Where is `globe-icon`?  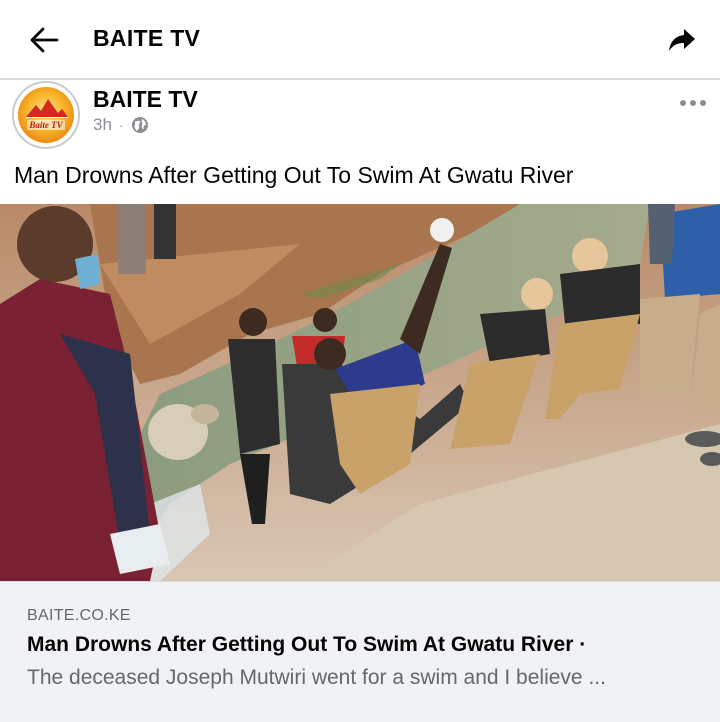
globe-icon is located at coordinates (139, 125).